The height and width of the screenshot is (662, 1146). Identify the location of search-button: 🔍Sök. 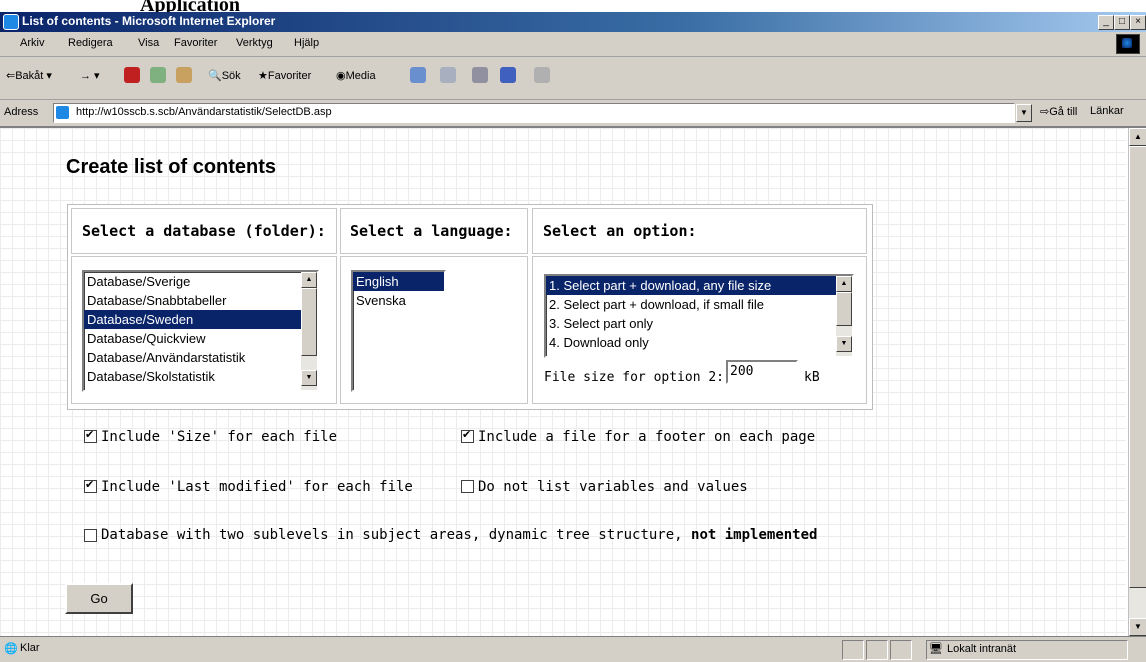
(224, 75).